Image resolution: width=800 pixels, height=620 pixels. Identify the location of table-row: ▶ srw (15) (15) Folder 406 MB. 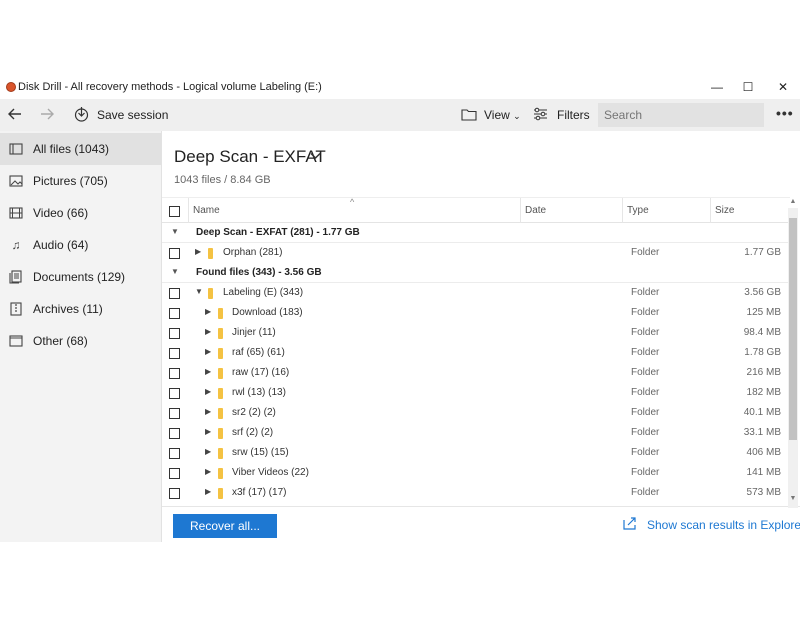
(476, 453).